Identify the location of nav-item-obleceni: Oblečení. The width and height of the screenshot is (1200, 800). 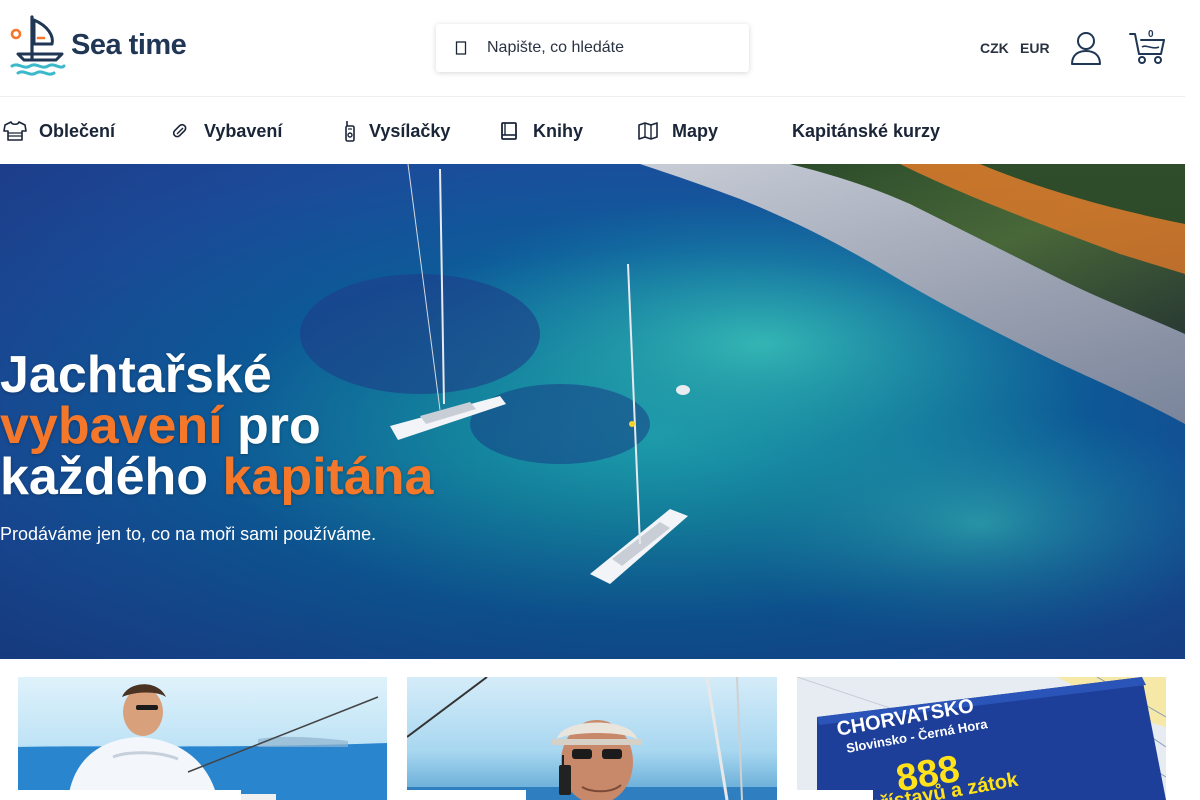
(59, 131).